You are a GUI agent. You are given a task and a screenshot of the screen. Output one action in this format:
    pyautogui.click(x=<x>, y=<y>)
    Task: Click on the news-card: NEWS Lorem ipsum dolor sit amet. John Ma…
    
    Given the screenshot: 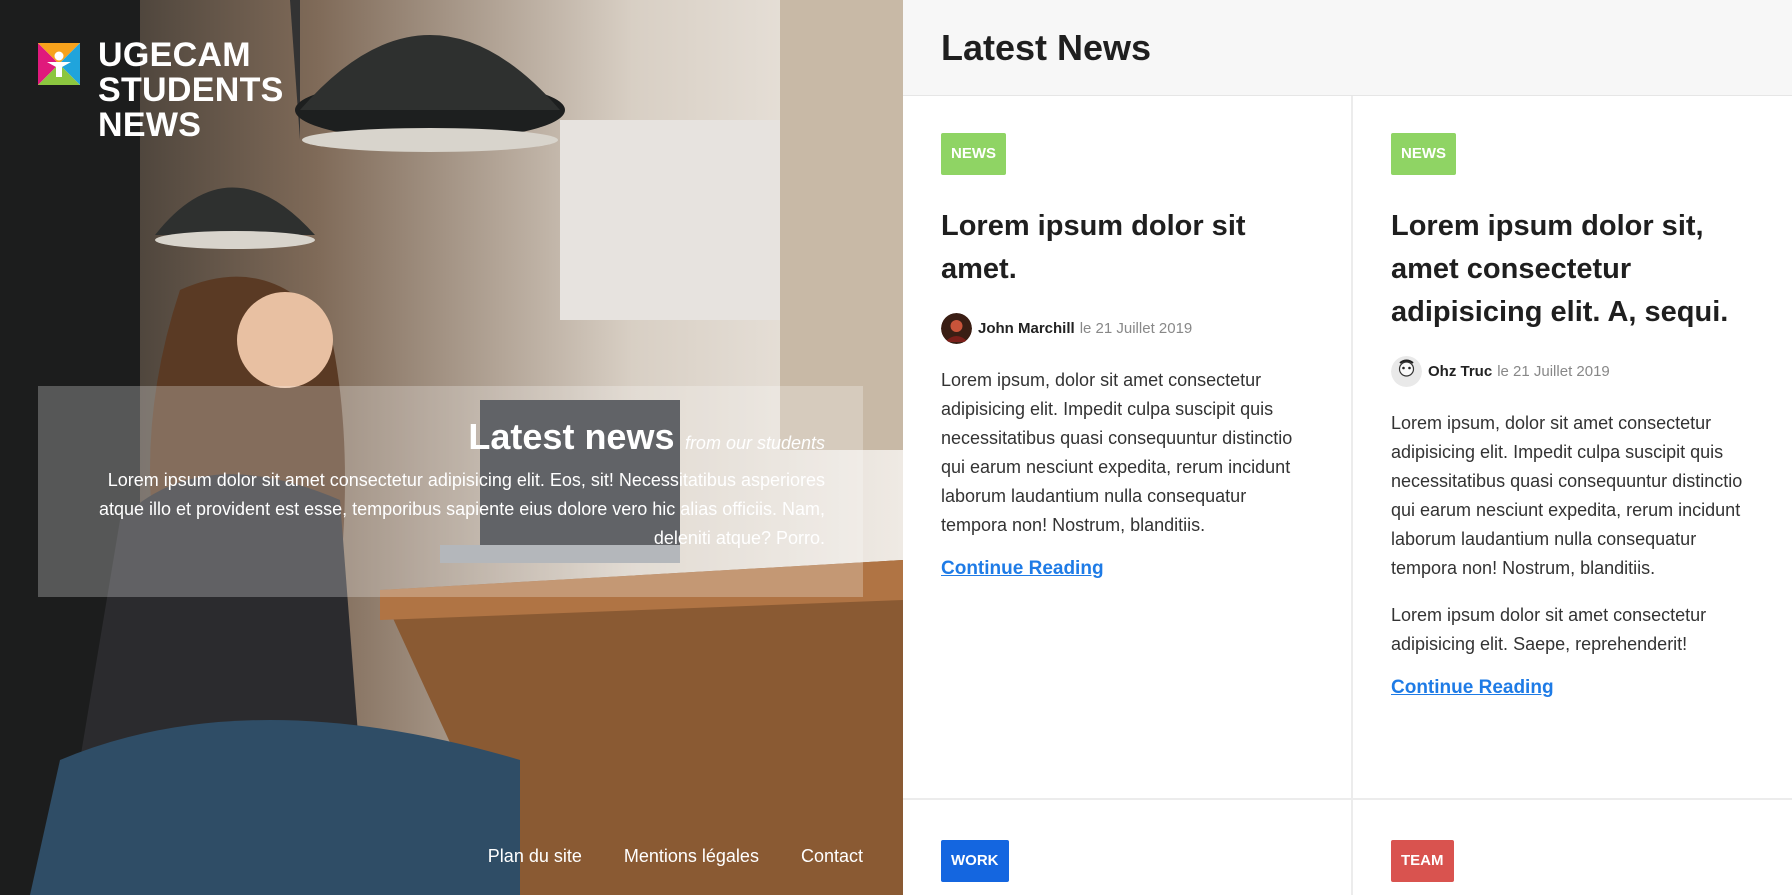 What is the action you would take?
    pyautogui.click(x=1126, y=356)
    